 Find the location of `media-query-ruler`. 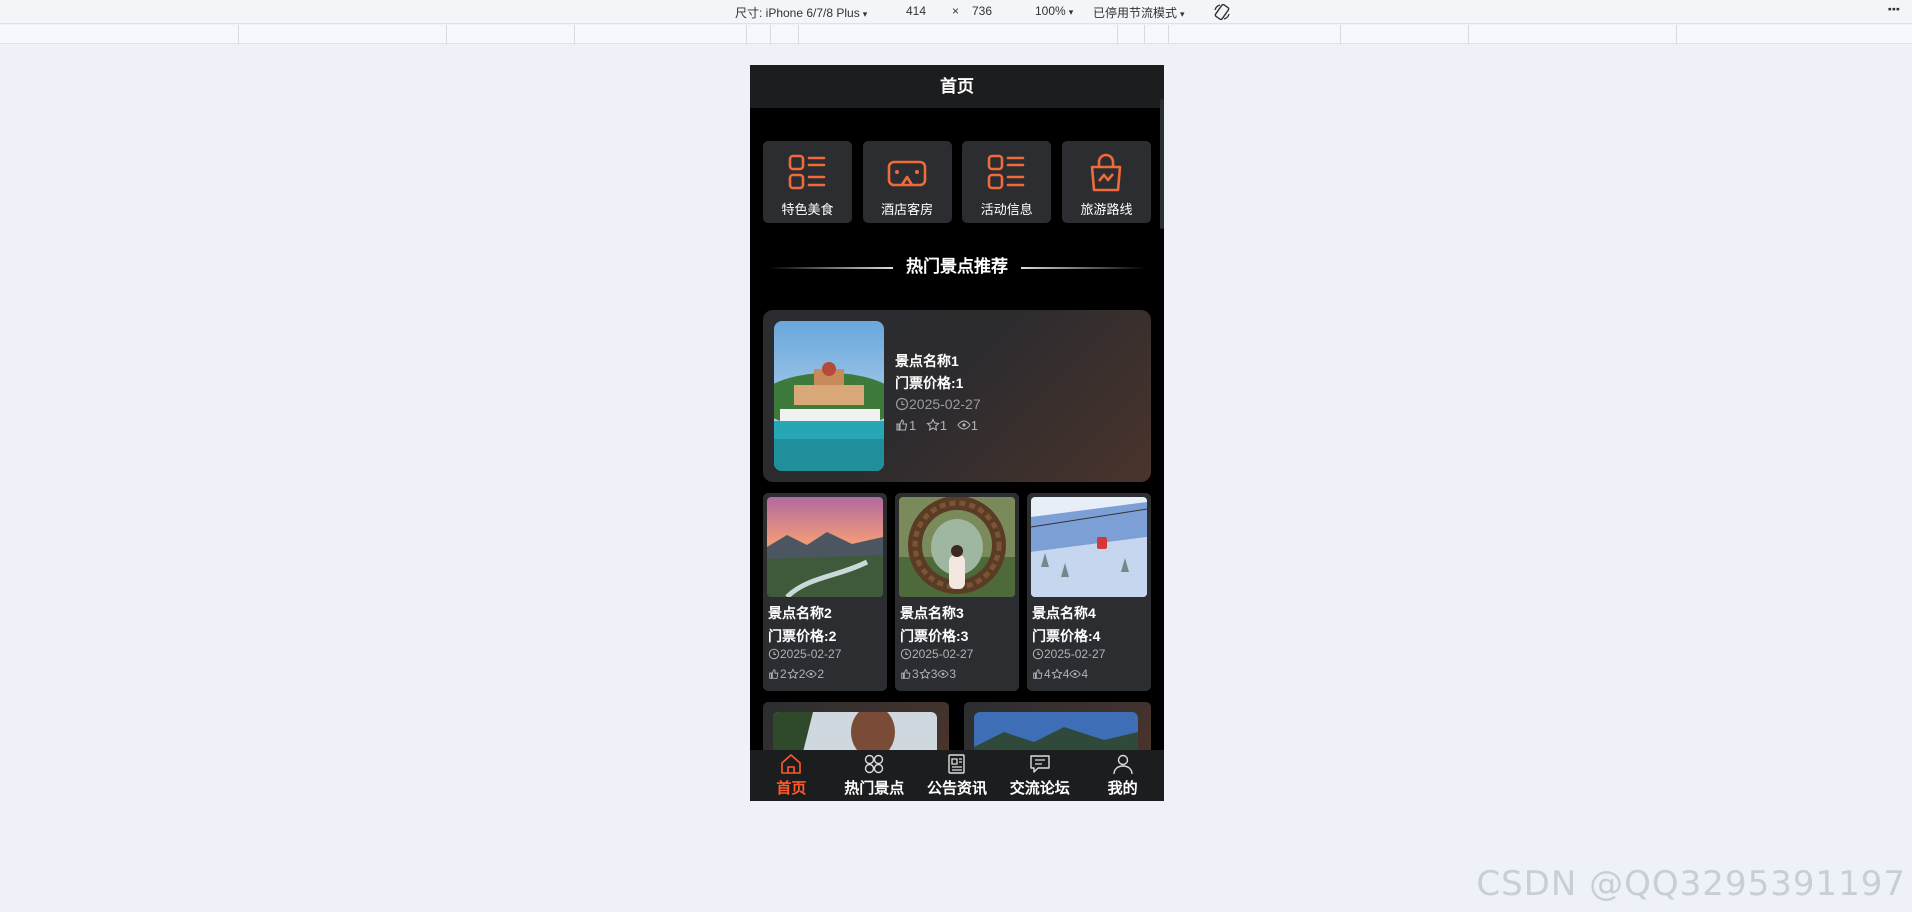

media-query-ruler is located at coordinates (956, 34).